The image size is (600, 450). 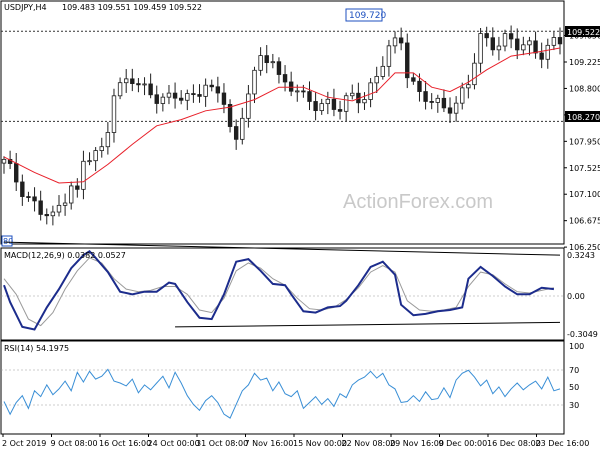 I want to click on rsi-line, so click(x=282, y=393).